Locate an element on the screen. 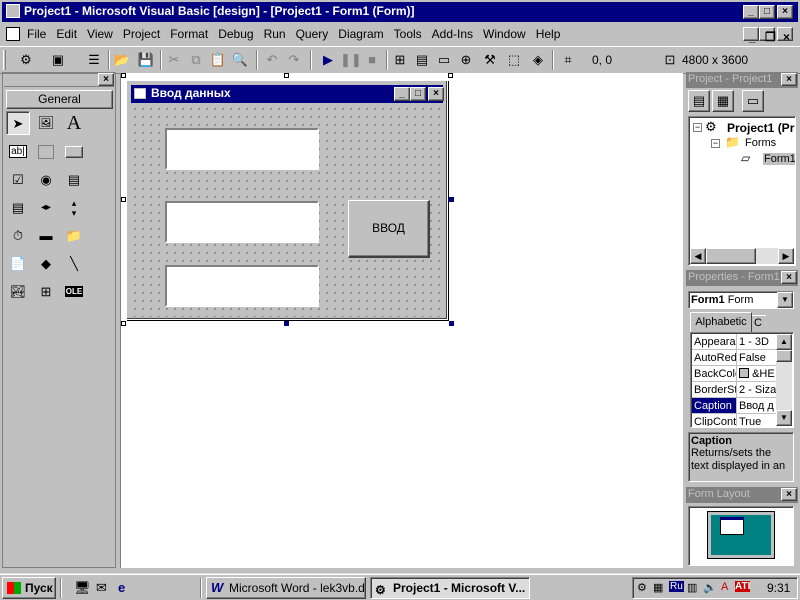 This screenshot has height=600, width=800. toolbar-grip is located at coordinates (4, 60).